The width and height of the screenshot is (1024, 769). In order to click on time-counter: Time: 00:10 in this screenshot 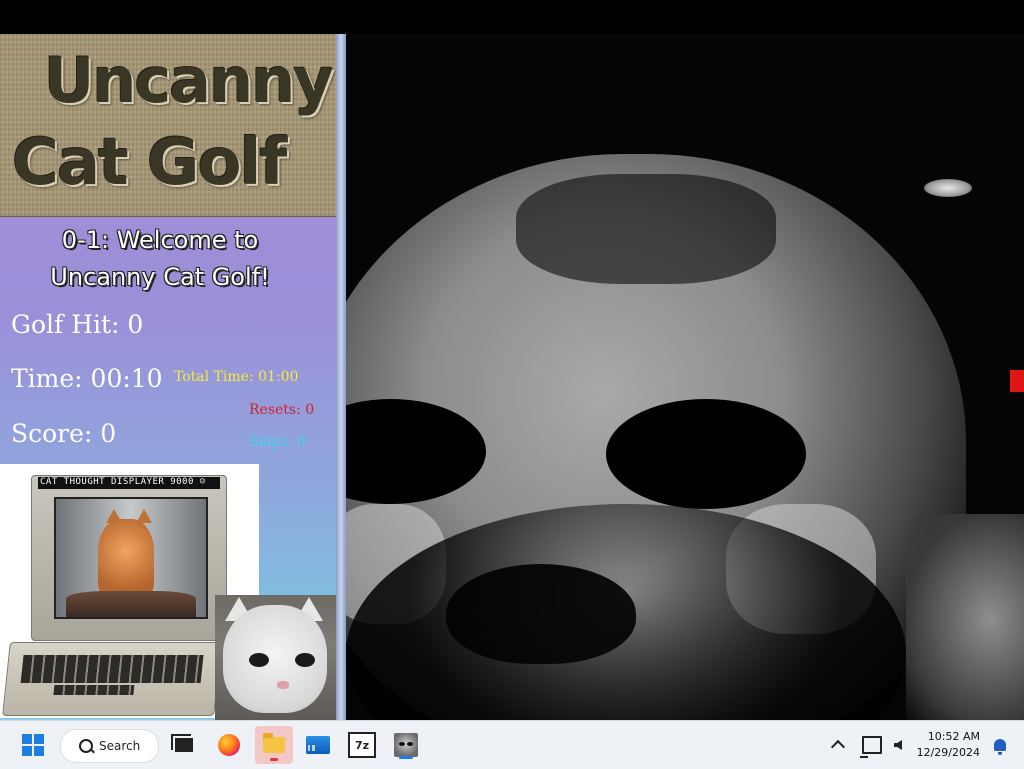, I will do `click(87, 378)`.